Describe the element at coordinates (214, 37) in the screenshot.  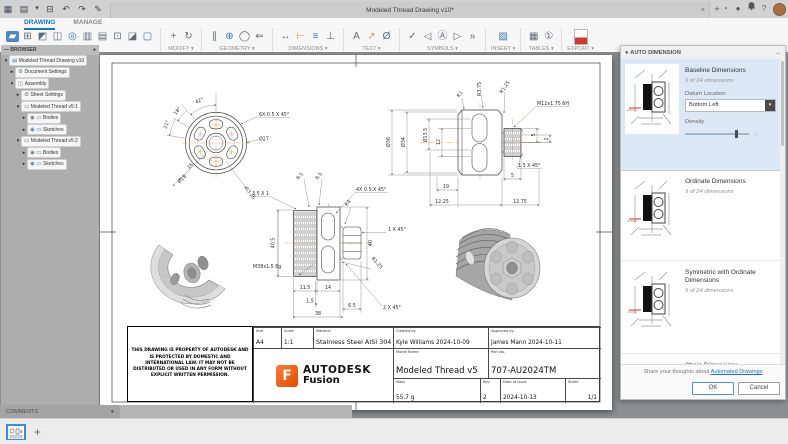
I see `parallel-lines-icon: ∥` at that location.